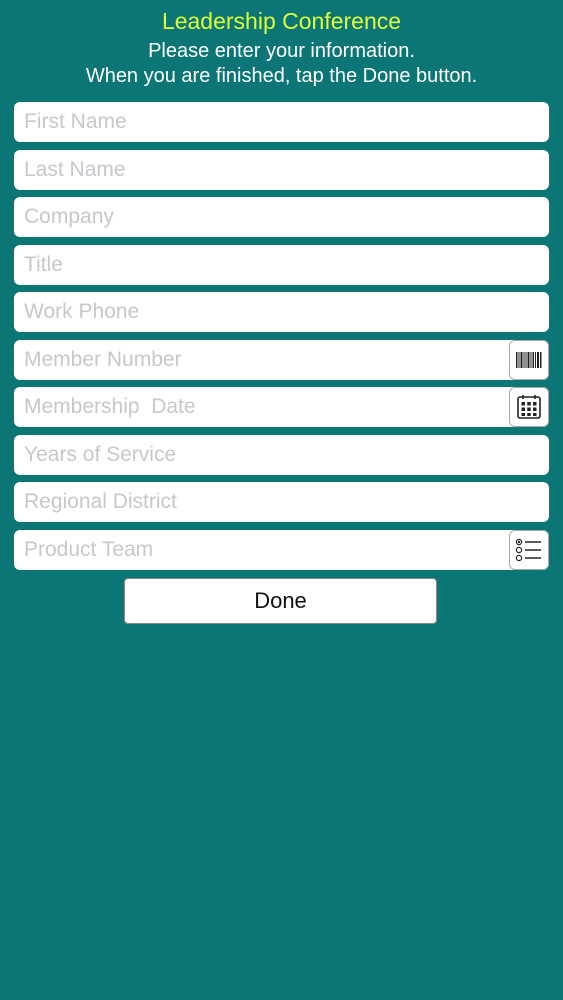 This screenshot has height=1000, width=563. I want to click on membership-date-input, so click(281, 407).